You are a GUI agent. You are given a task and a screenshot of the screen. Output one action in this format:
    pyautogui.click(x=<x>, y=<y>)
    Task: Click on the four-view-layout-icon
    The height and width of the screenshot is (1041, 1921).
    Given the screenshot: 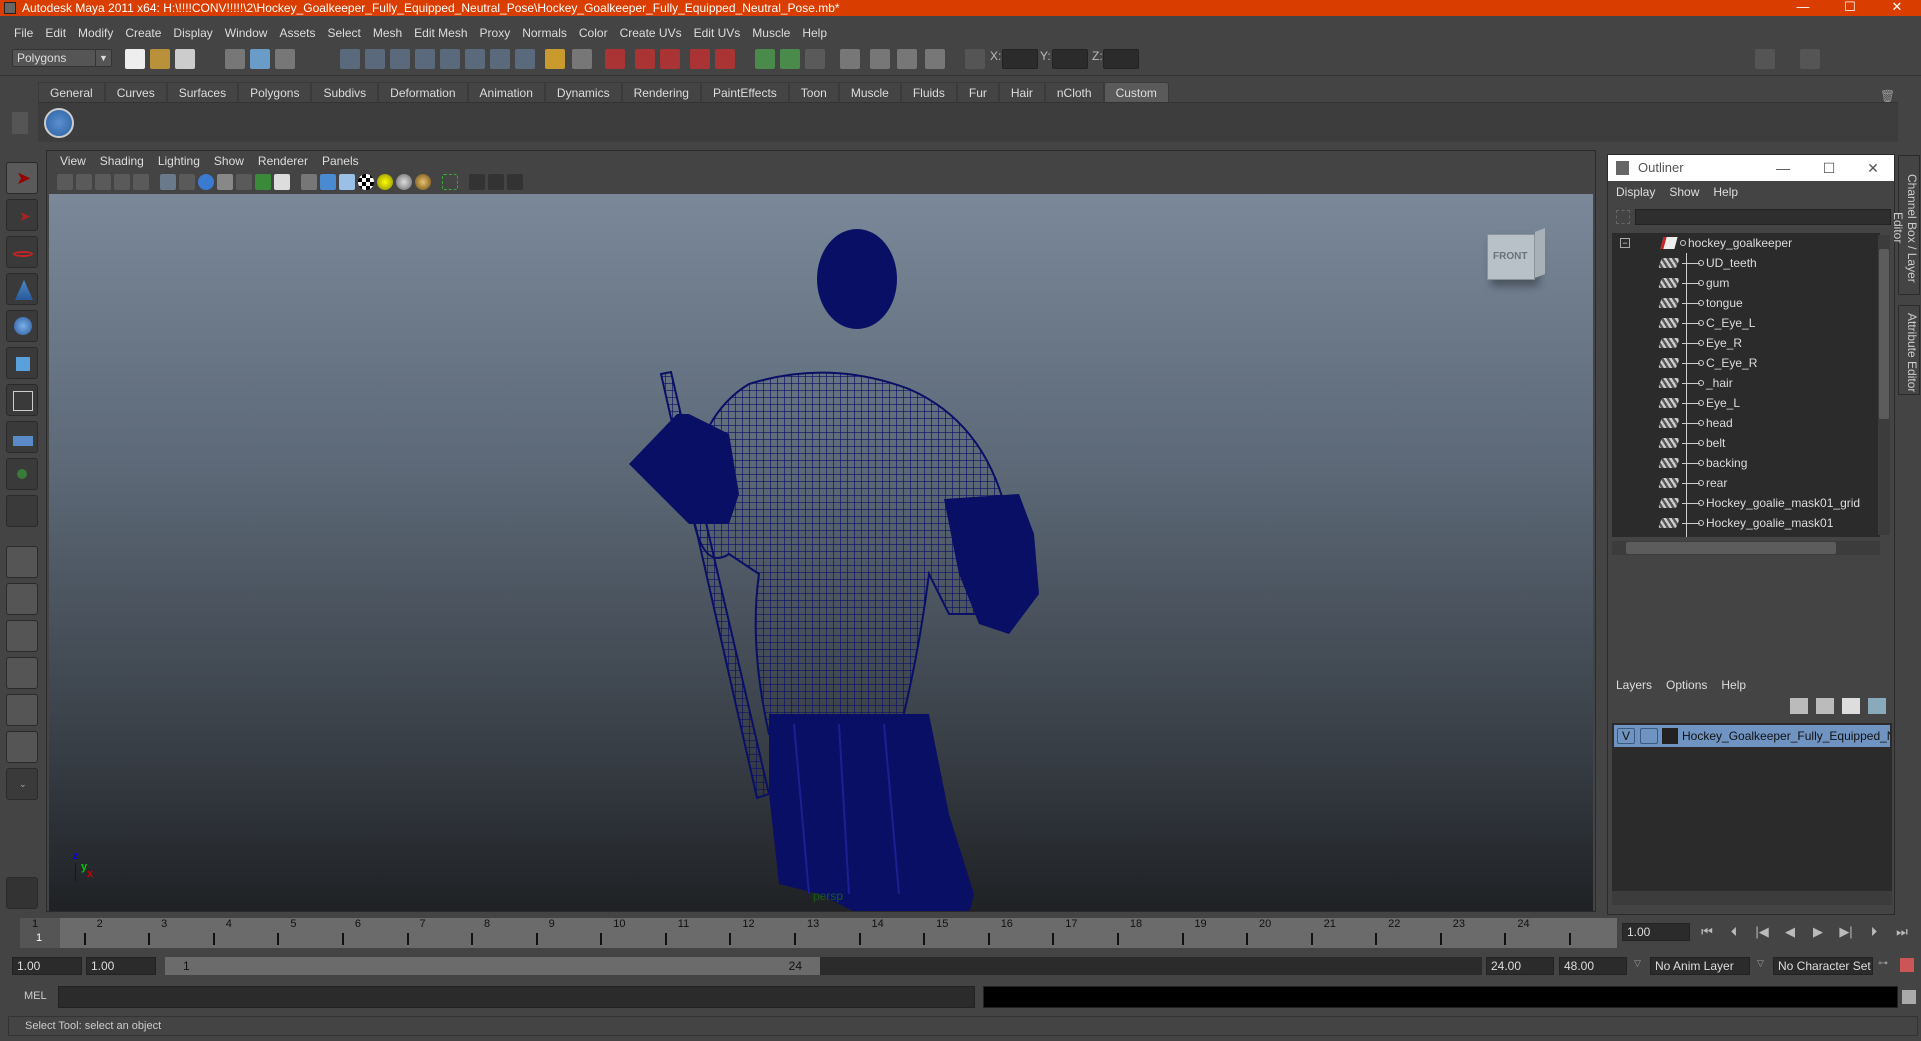 What is the action you would take?
    pyautogui.click(x=22, y=599)
    